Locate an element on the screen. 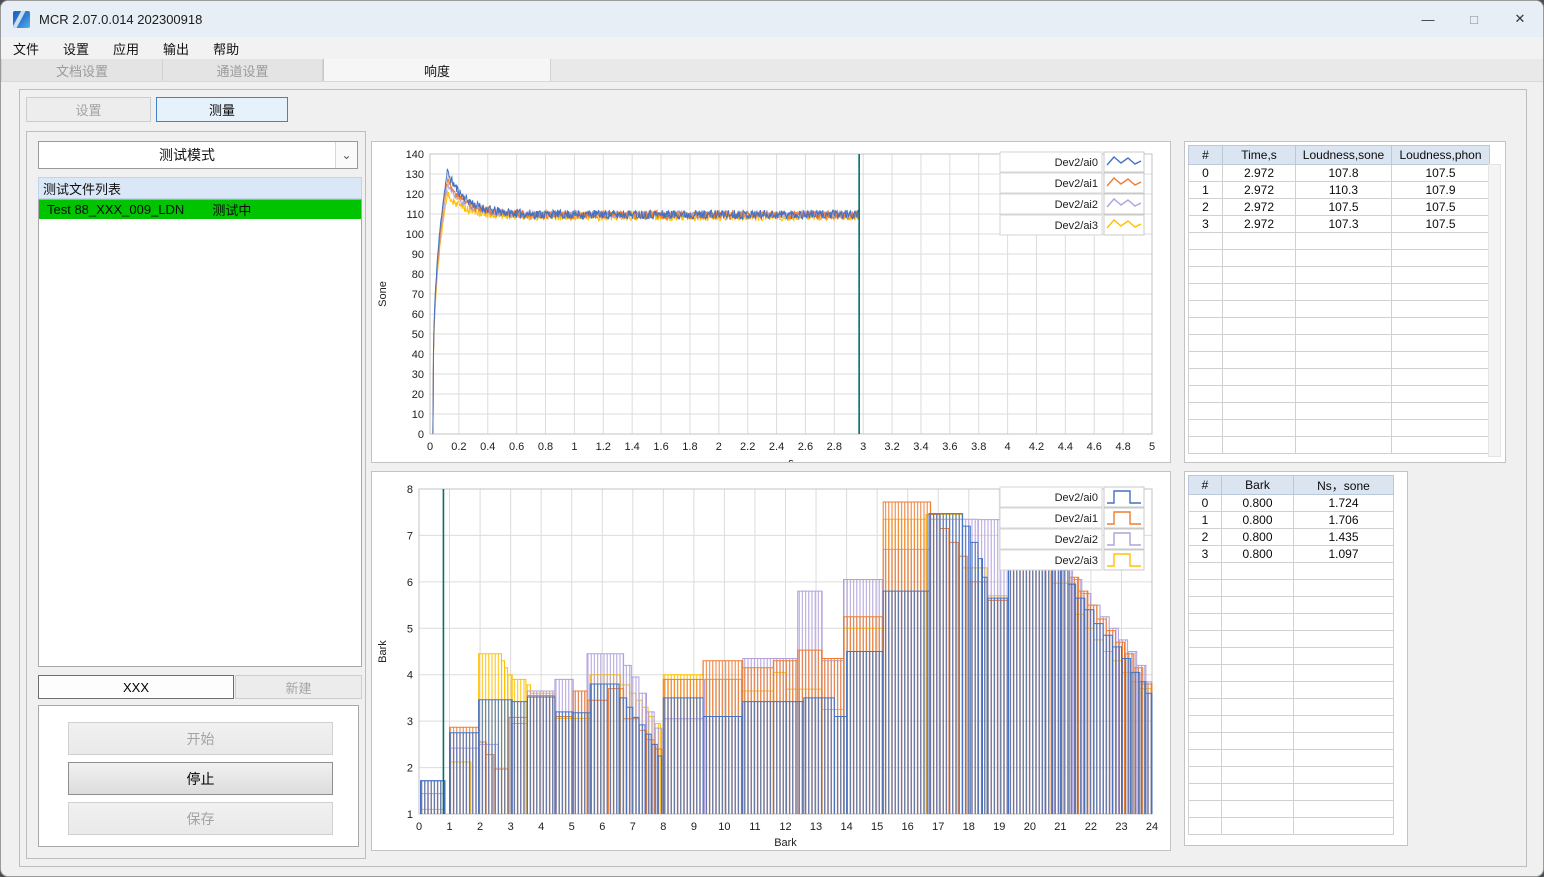 The height and width of the screenshot is (877, 1544). minimize-button: — is located at coordinates (1428, 19).